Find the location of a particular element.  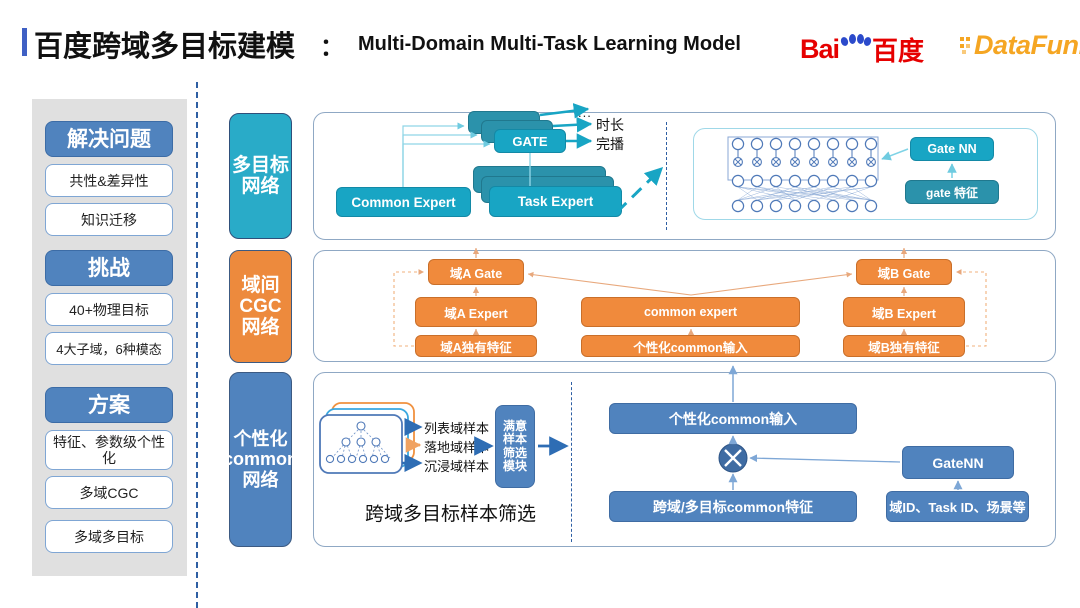

baidu-logo-du: du is located at coordinates (855, 53).